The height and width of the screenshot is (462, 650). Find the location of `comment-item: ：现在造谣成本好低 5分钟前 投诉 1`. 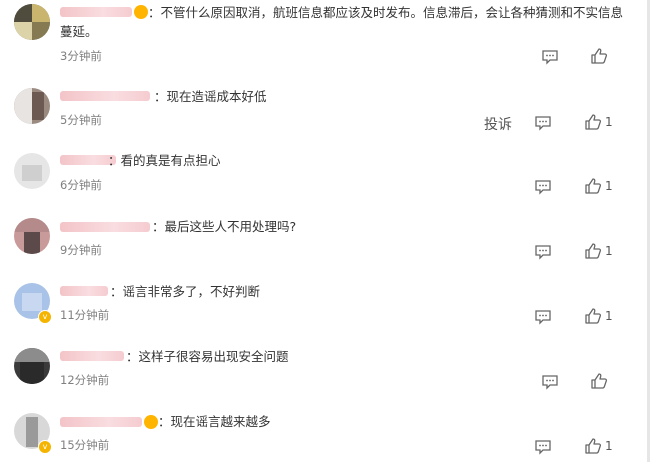

comment-item: ：现在造谣成本好低 5分钟前 投诉 1 is located at coordinates (323, 110).